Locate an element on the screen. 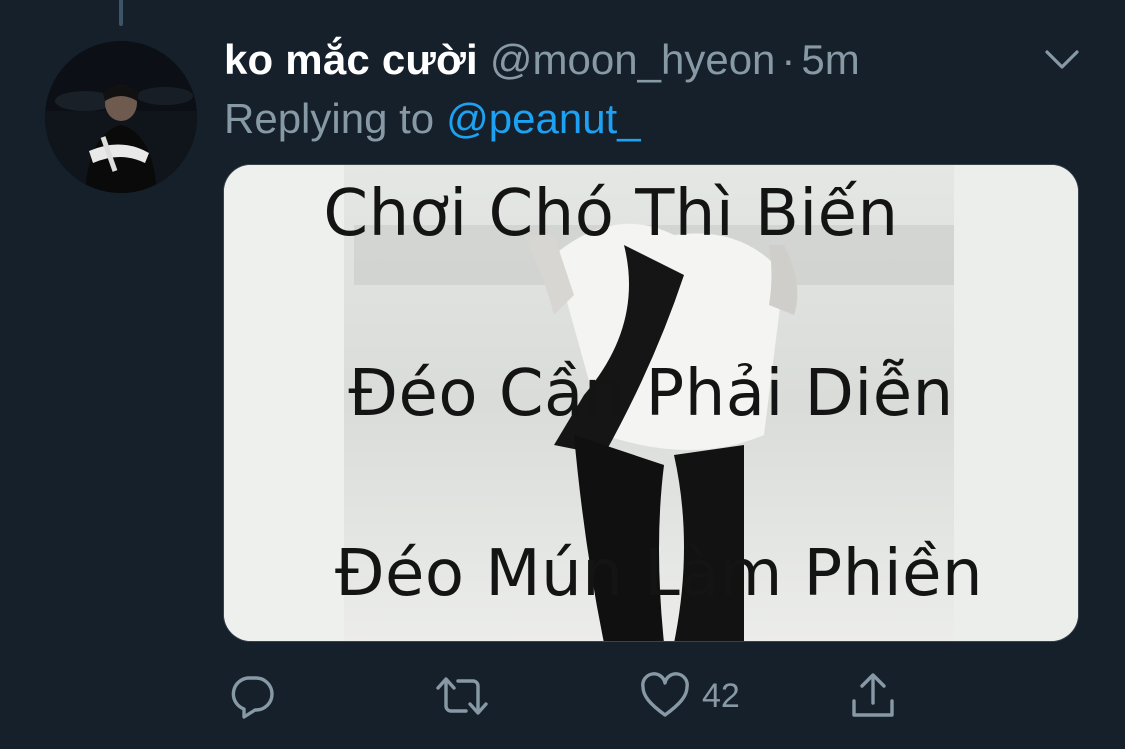  like-button: 42 is located at coordinates (690, 696).